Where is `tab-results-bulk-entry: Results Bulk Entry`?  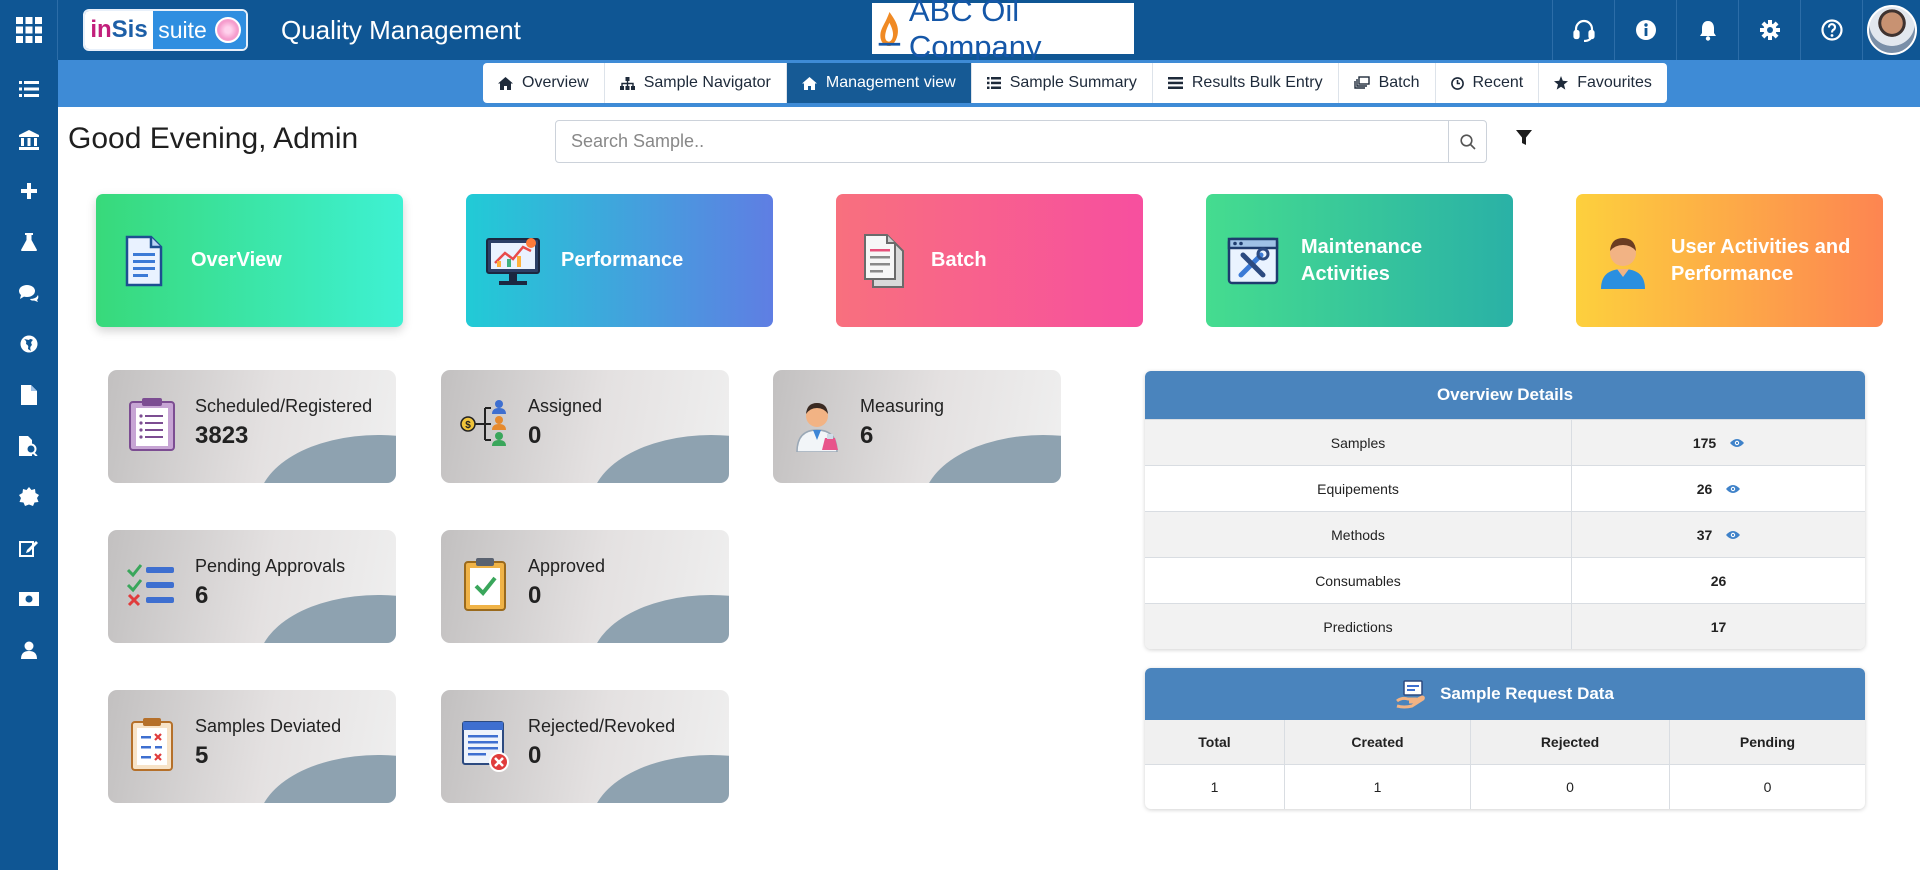
tab-results-bulk-entry: Results Bulk Entry is located at coordinates (1246, 83).